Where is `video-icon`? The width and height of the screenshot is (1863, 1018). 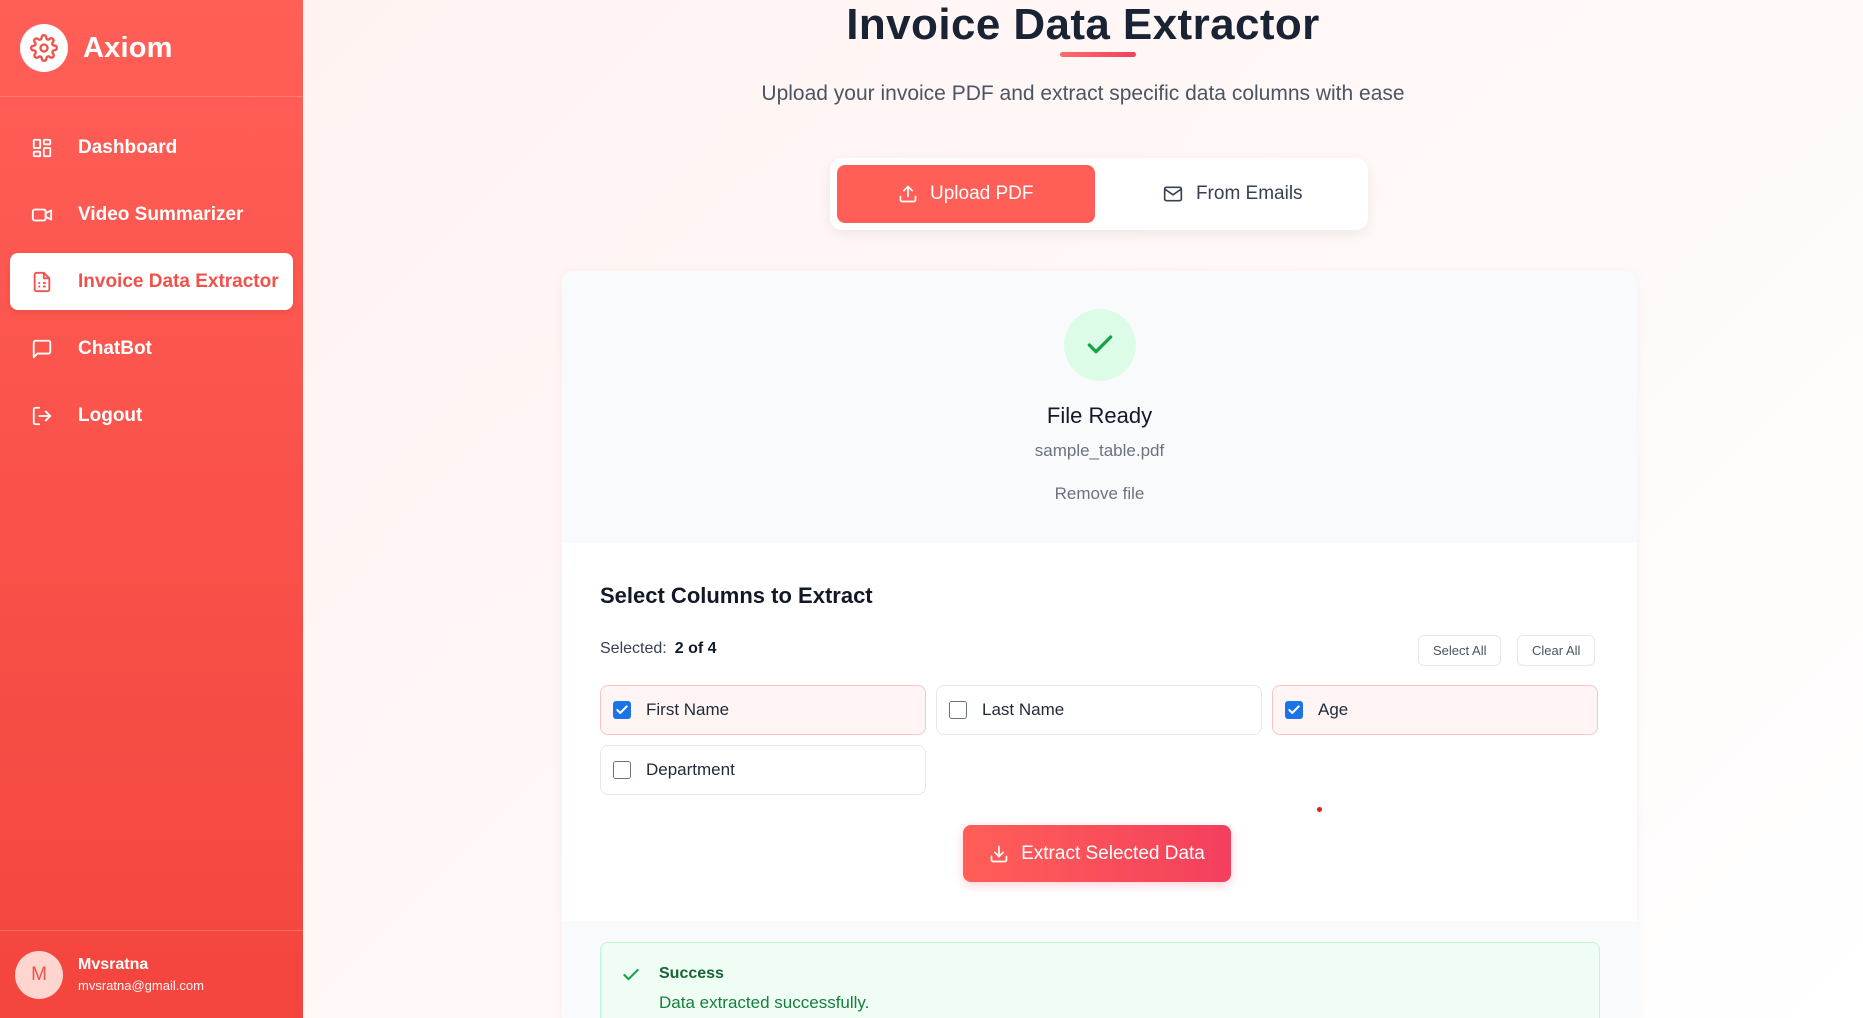
video-icon is located at coordinates (42, 215).